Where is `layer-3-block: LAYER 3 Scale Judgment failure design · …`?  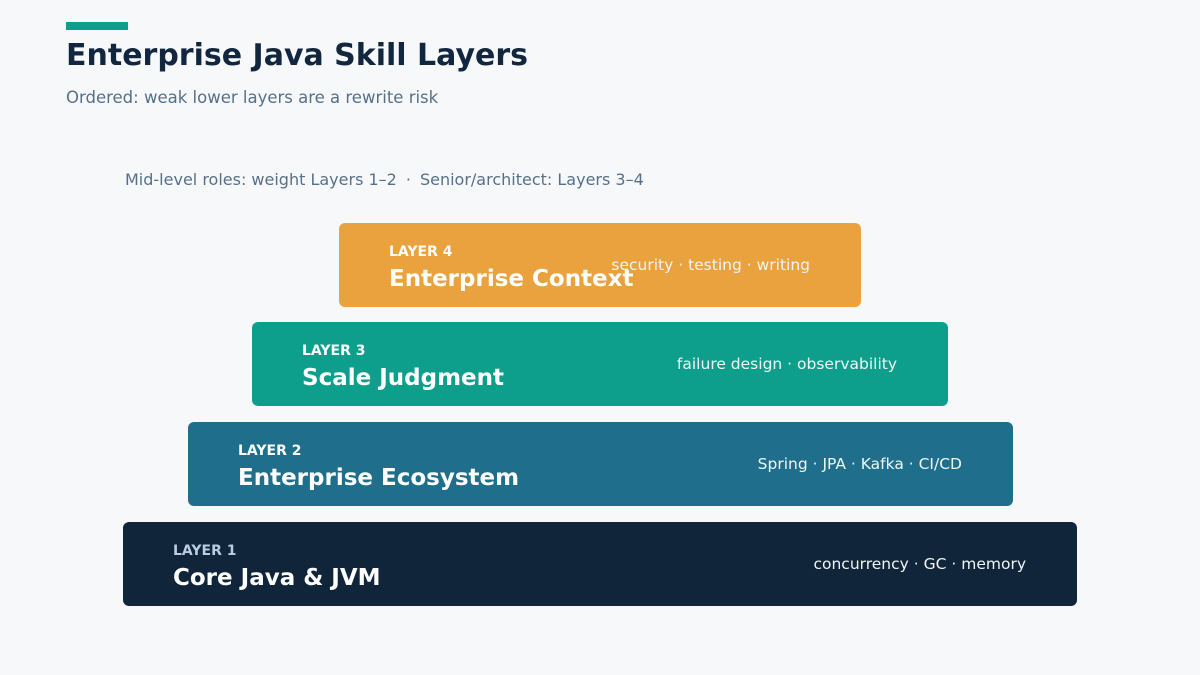 layer-3-block: LAYER 3 Scale Judgment failure design · … is located at coordinates (600, 364).